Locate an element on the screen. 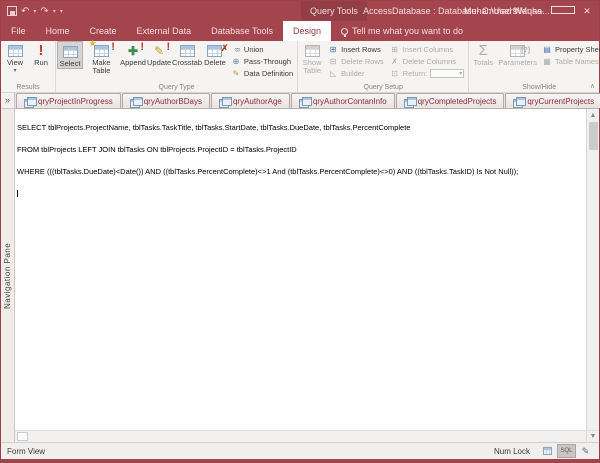 The height and width of the screenshot is (463, 600). delete-rows-icon: ⊟ is located at coordinates (333, 61).